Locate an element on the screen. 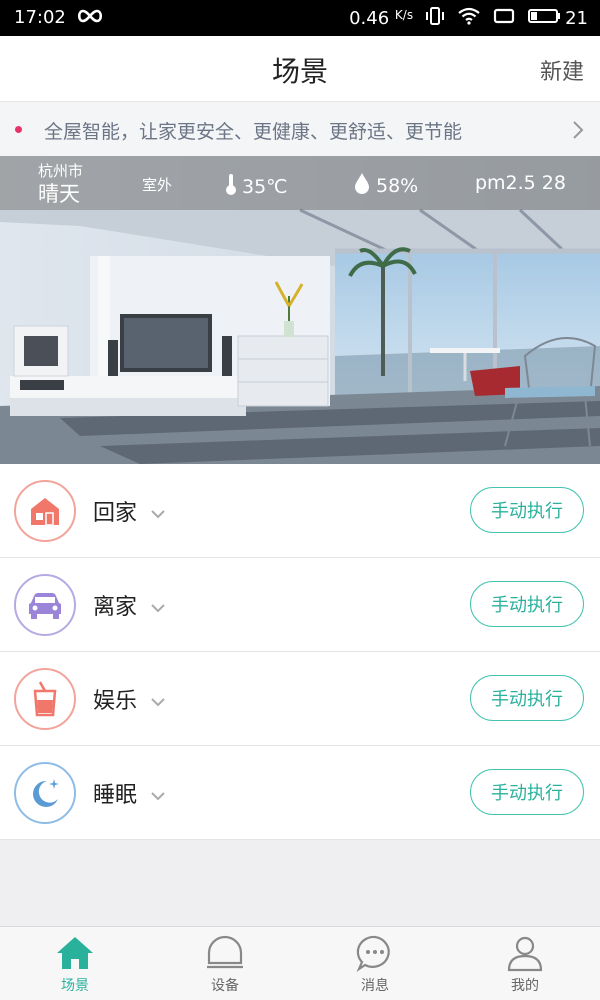 The image size is (600, 1000). tab-label: 场景 is located at coordinates (75, 986).